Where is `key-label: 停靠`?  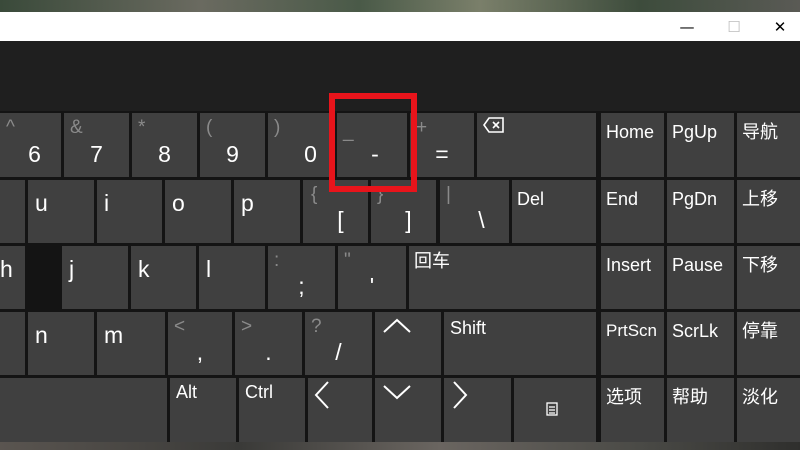
key-label: 停靠 is located at coordinates (760, 331).